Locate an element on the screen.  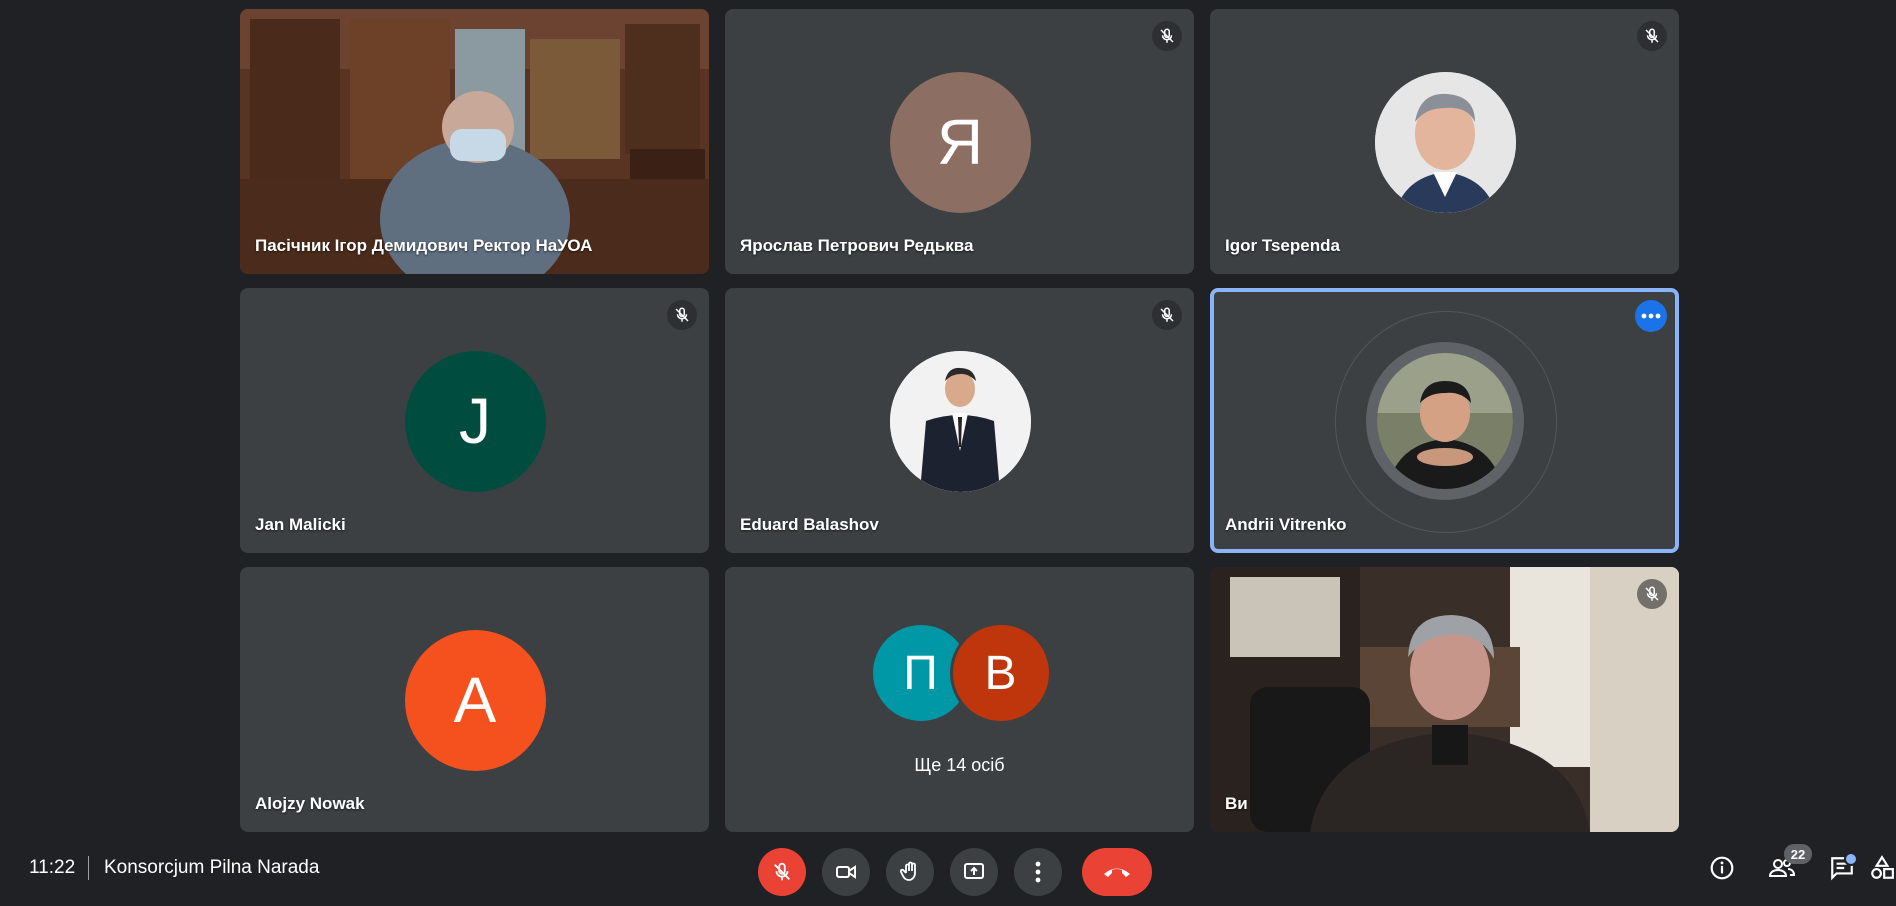
participant-tile: Igor Tsependa is located at coordinates (1444, 141).